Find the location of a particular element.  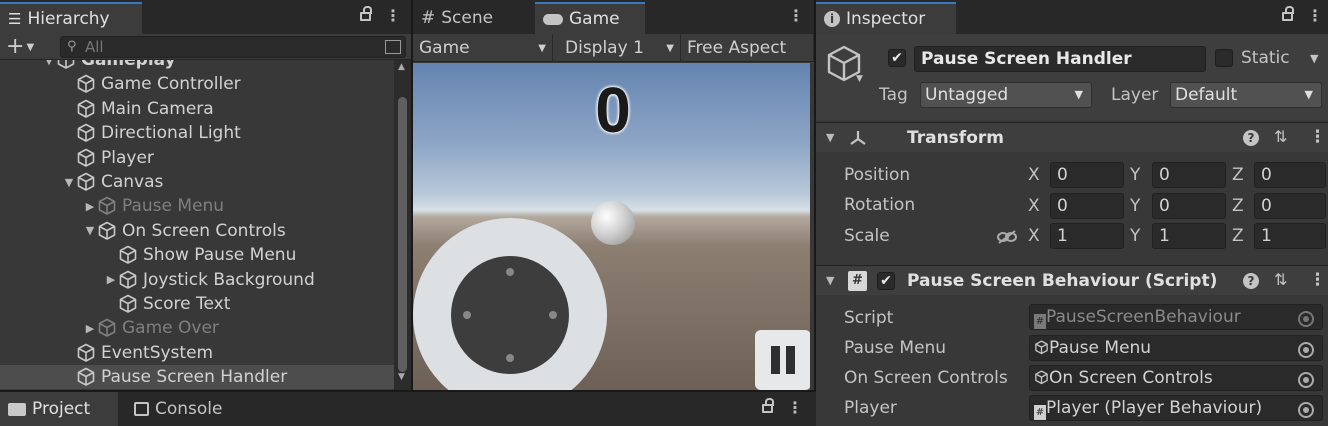

scale-x-field: 1 is located at coordinates (1087, 236).